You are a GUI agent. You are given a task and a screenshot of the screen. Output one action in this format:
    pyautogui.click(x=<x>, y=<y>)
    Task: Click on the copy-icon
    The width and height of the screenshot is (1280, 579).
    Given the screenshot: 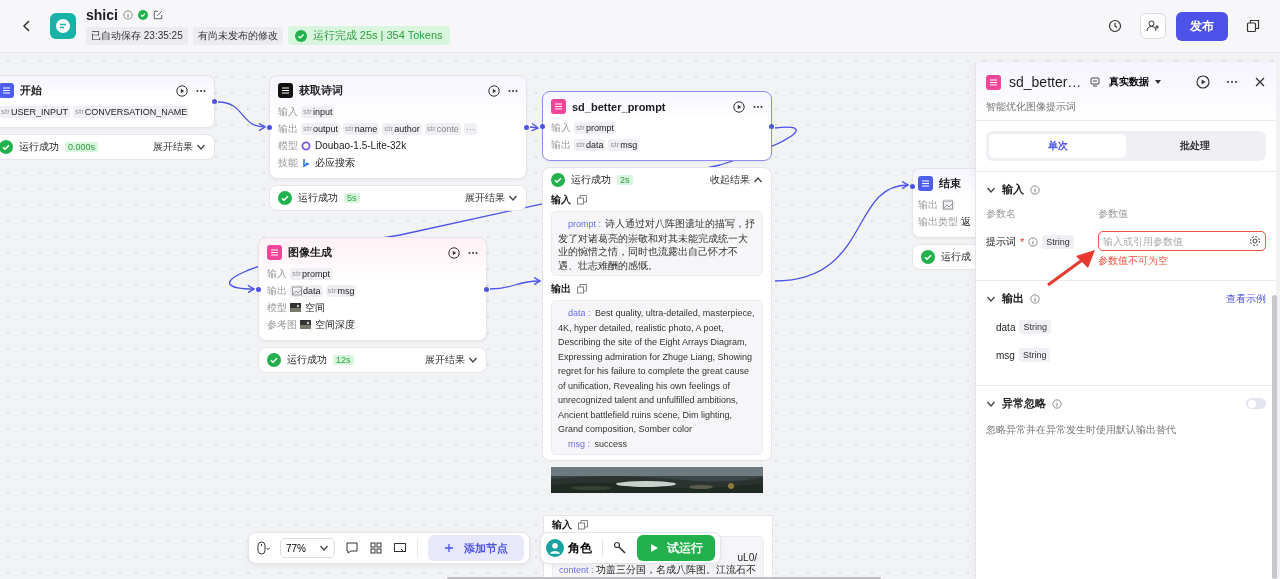 What is the action you would take?
    pyautogui.click(x=1253, y=26)
    